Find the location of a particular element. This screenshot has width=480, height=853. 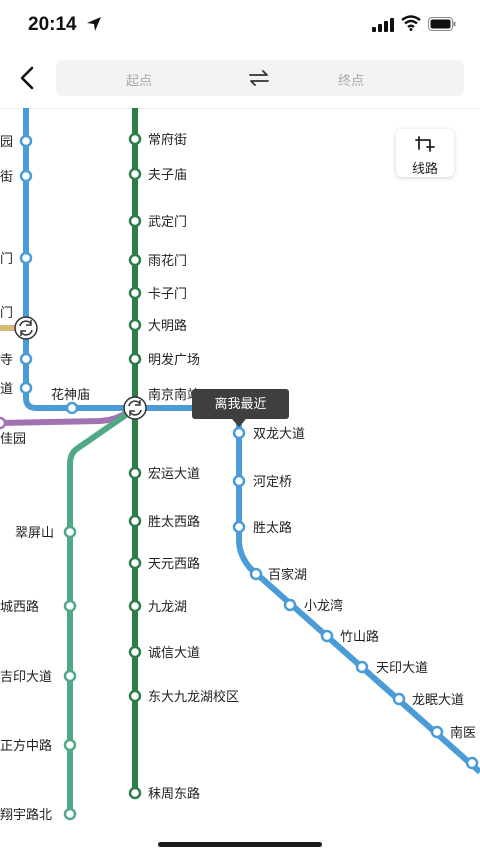

station-label: 翔宇路北 is located at coordinates (26, 814).